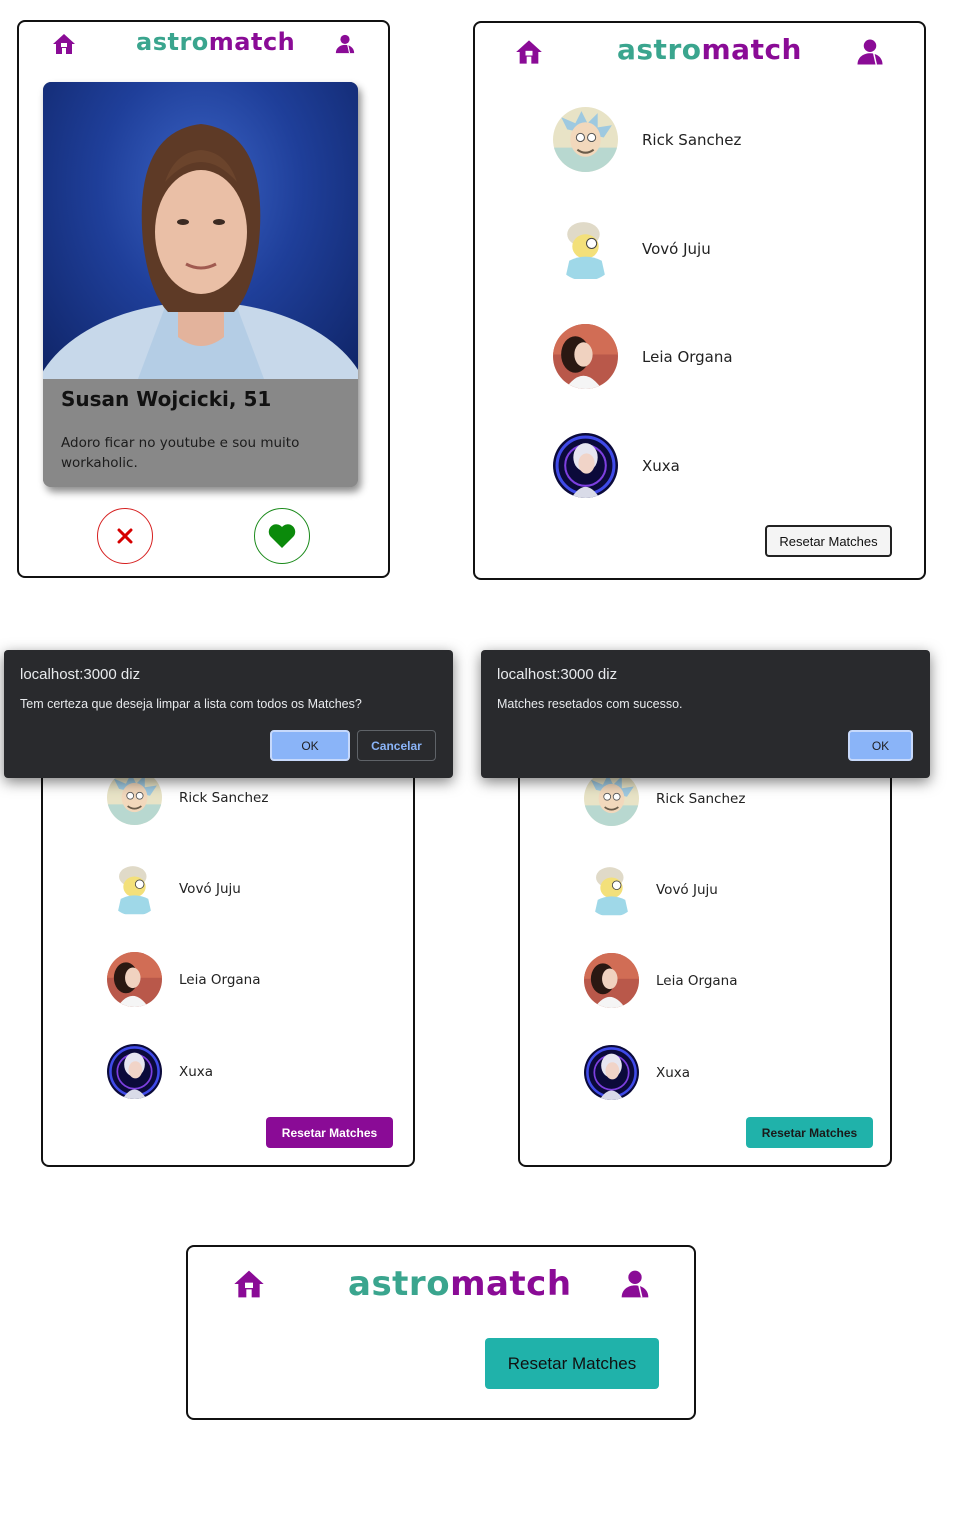 Image resolution: width=964 pixels, height=1520 pixels. I want to click on close-icon, so click(125, 536).